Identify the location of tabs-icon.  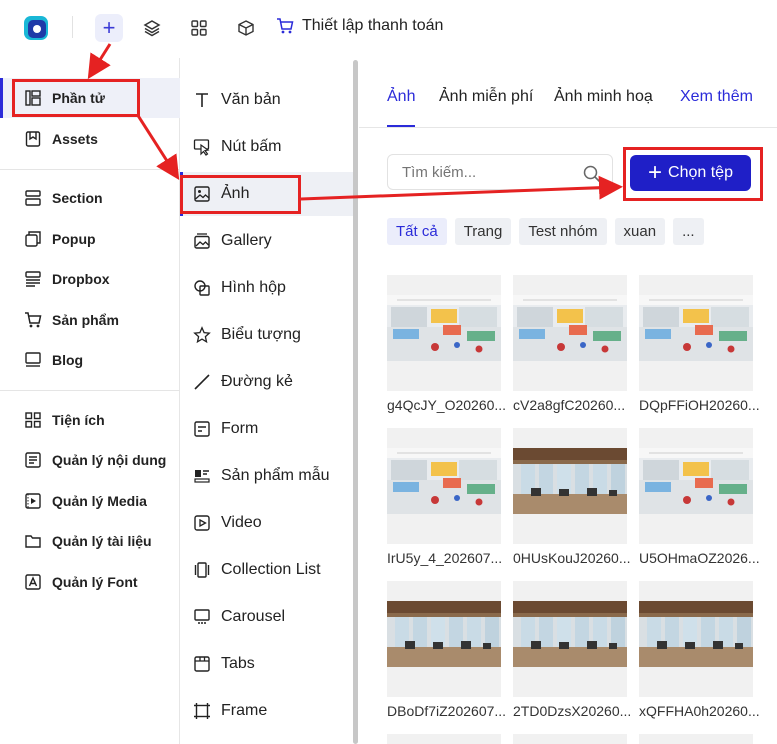
(202, 664).